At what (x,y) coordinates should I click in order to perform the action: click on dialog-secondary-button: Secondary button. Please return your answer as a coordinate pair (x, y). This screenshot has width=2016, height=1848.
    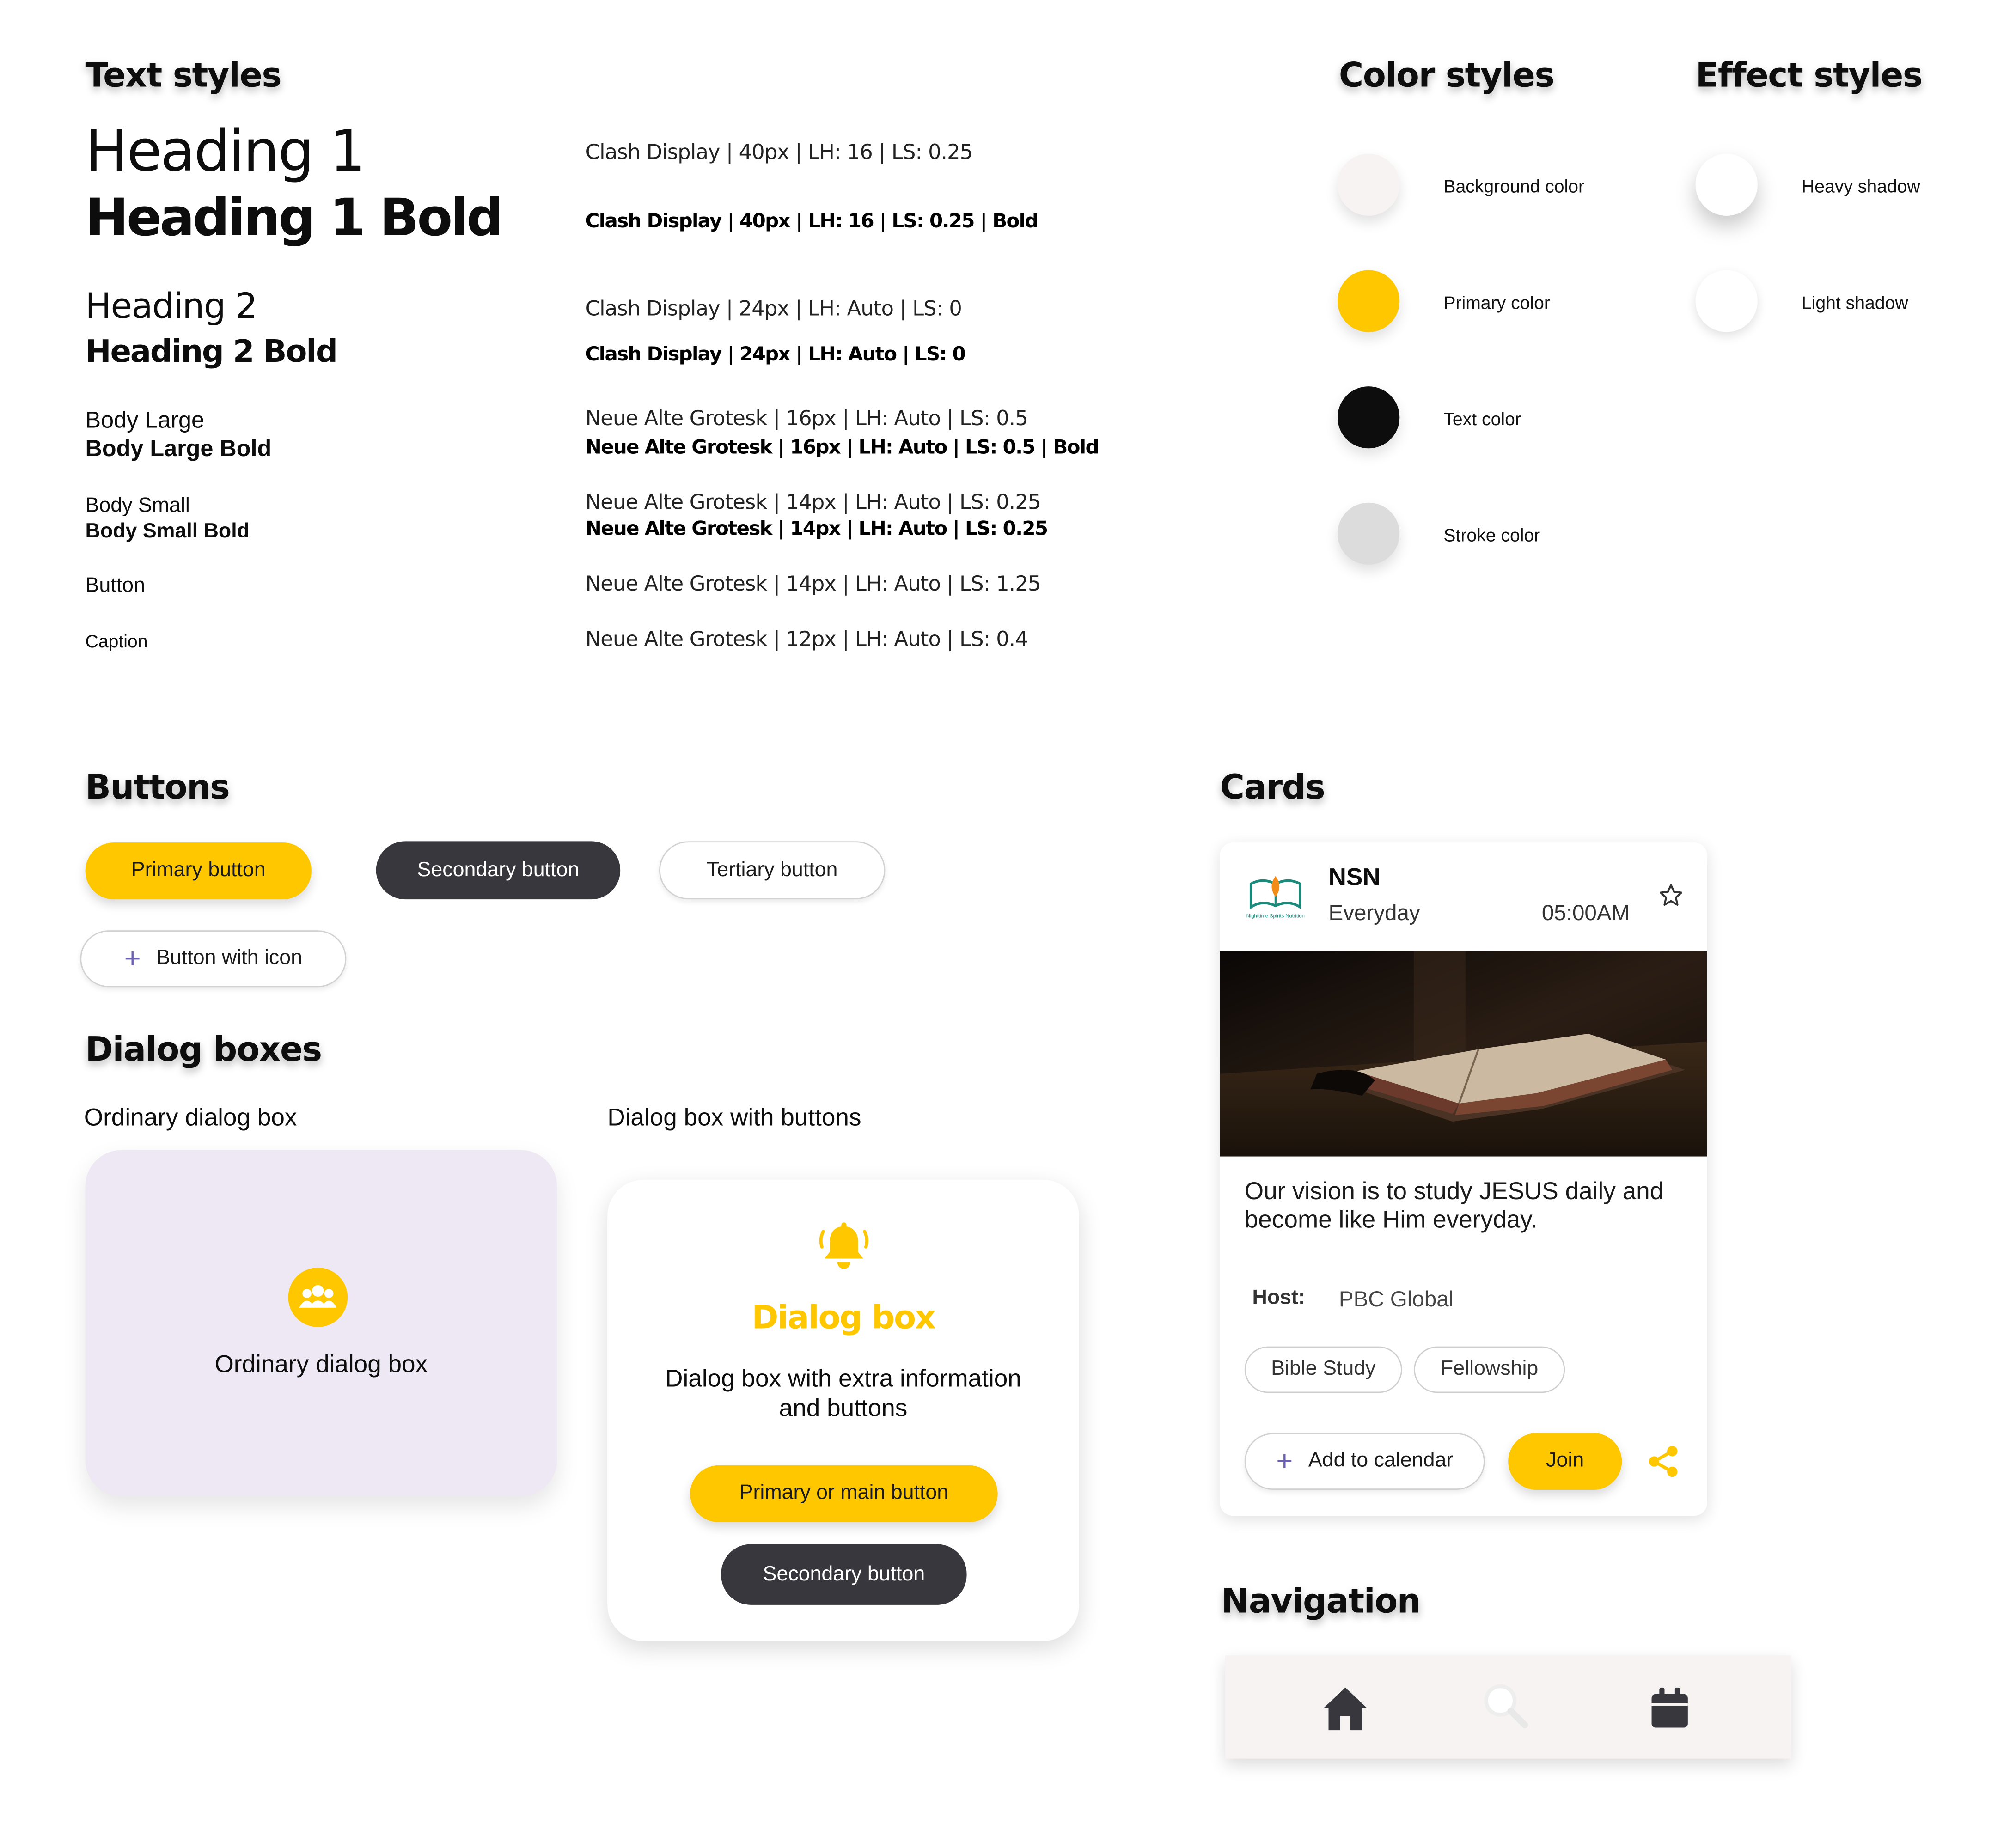
    Looking at the image, I should click on (844, 1574).